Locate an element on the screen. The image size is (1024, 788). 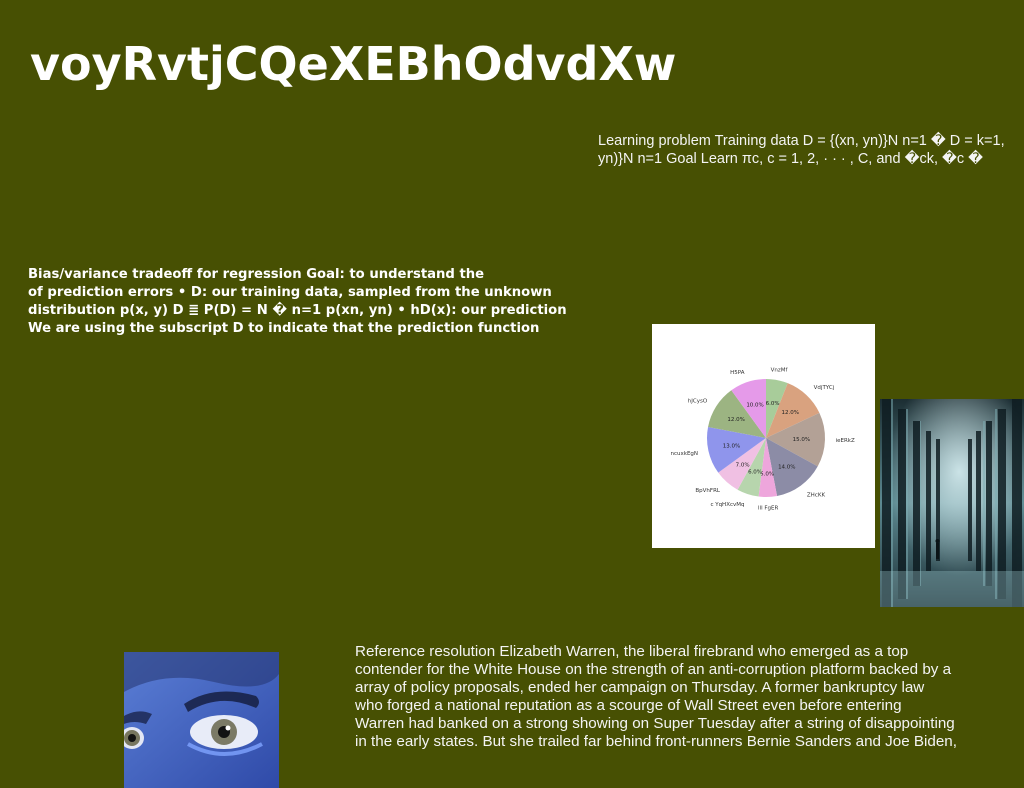
pie-value-label: 13.0% is located at coordinates (731, 447).